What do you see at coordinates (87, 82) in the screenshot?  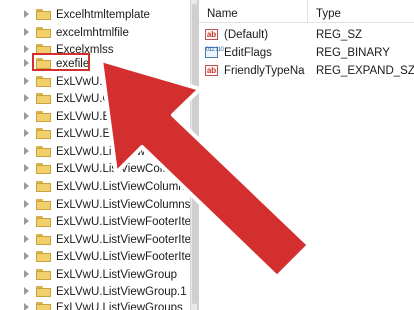 I see `tree-item-label: ExLVwU.Co` at bounding box center [87, 82].